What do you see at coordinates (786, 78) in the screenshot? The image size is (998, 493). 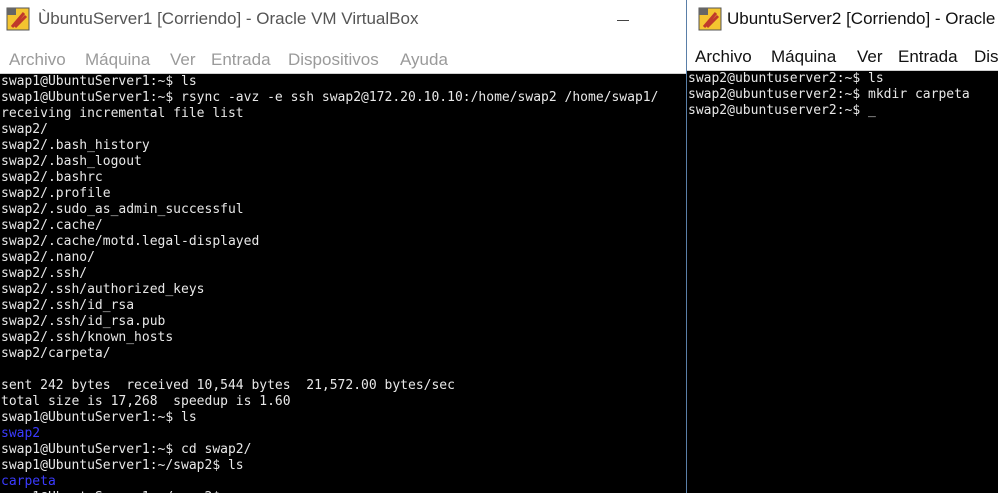 I see `console-line: swap2@ubuntuserver2:~$ ls` at bounding box center [786, 78].